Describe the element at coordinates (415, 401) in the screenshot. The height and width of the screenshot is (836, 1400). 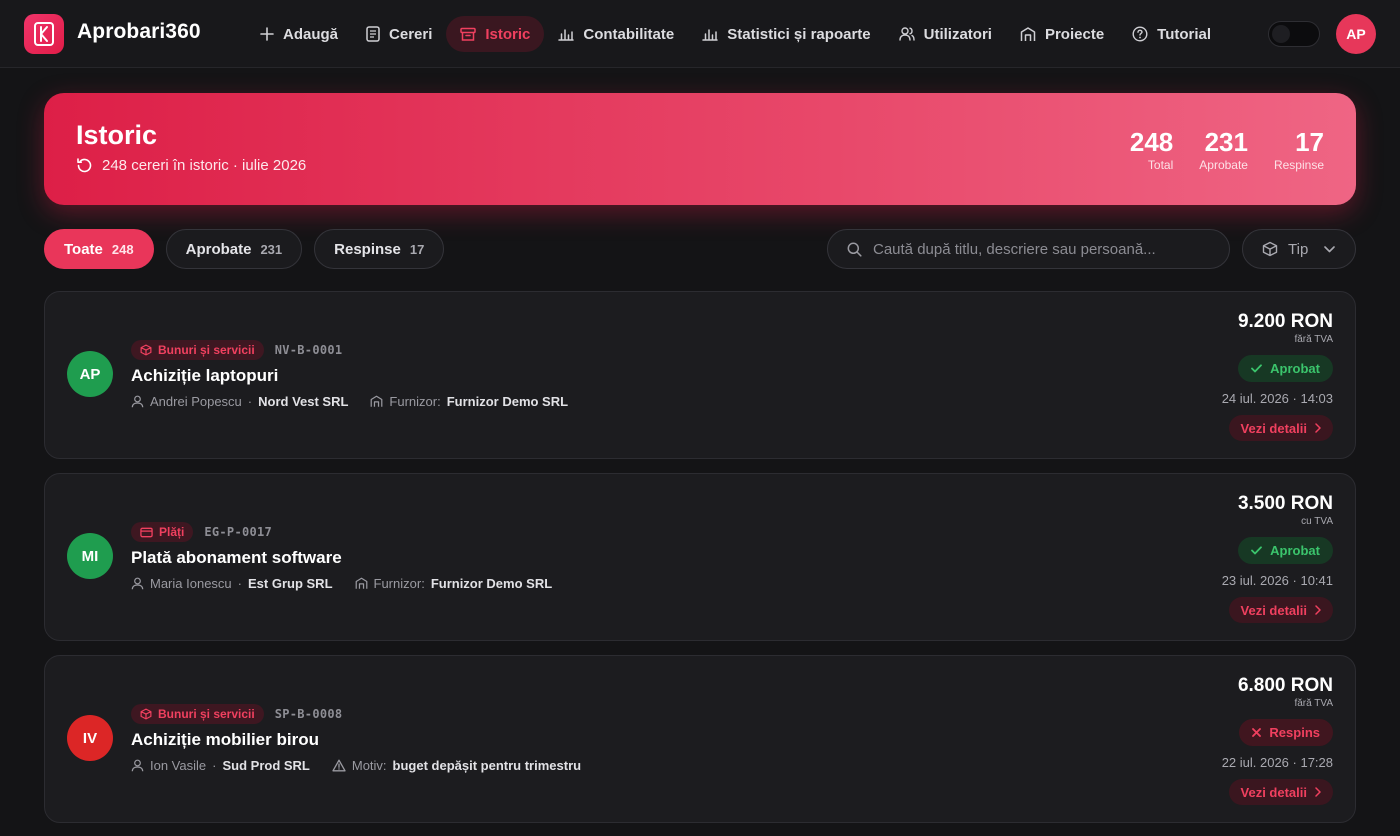
I see `supplier-label: Furnizor:` at that location.